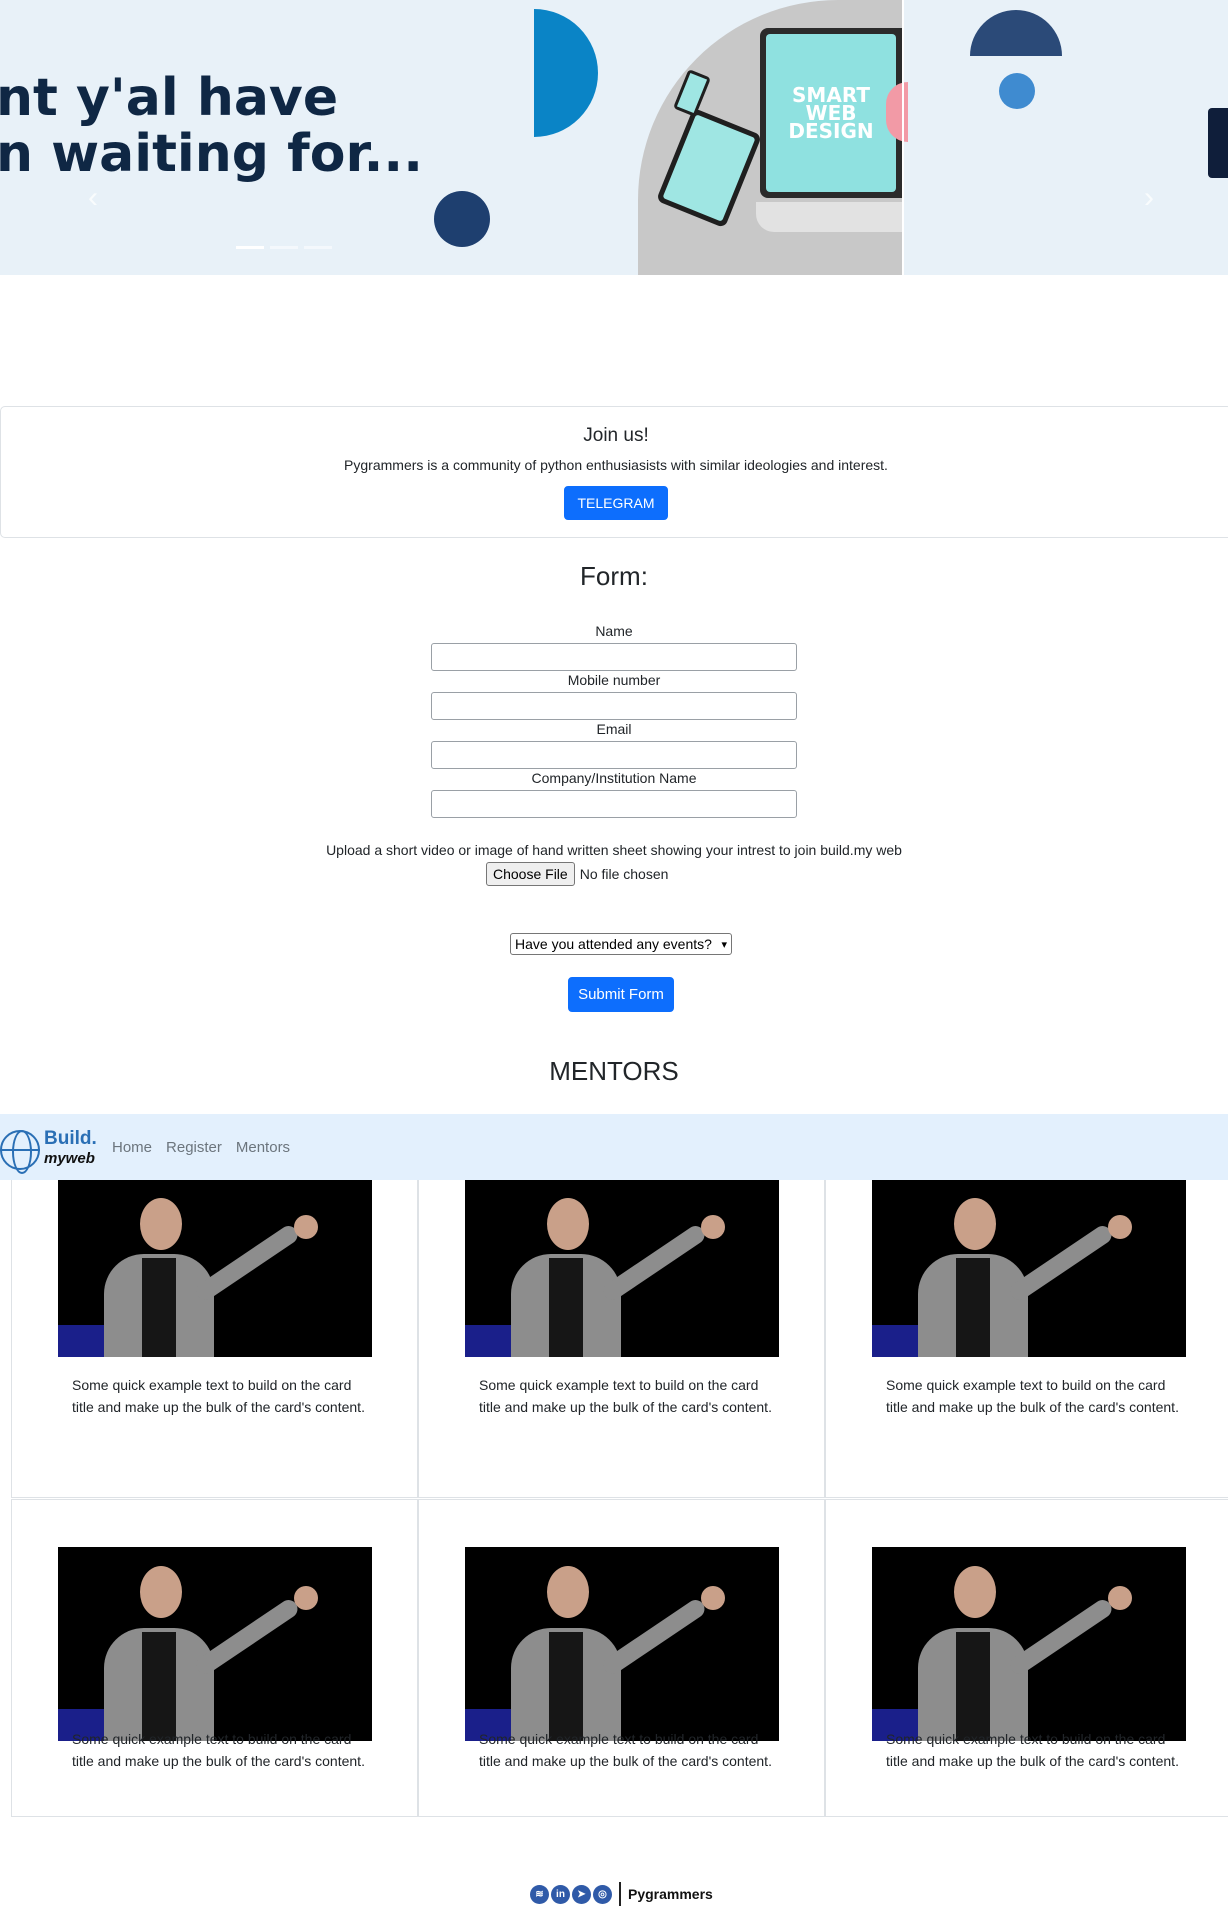 This screenshot has width=1228, height=1907. What do you see at coordinates (621, 994) in the screenshot?
I see `submit-form-button: Submit Form` at bounding box center [621, 994].